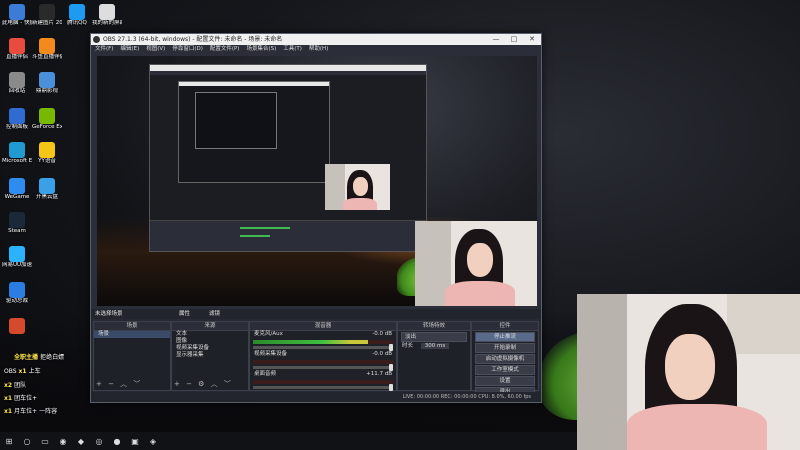 The image size is (800, 450). What do you see at coordinates (45, 441) in the screenshot?
I see `task-view-icon: ▭` at bounding box center [45, 441].